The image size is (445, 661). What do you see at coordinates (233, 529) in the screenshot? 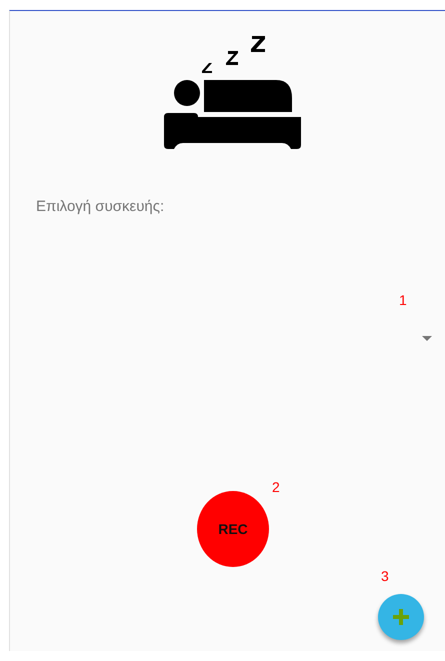
I see `record-button: REC` at bounding box center [233, 529].